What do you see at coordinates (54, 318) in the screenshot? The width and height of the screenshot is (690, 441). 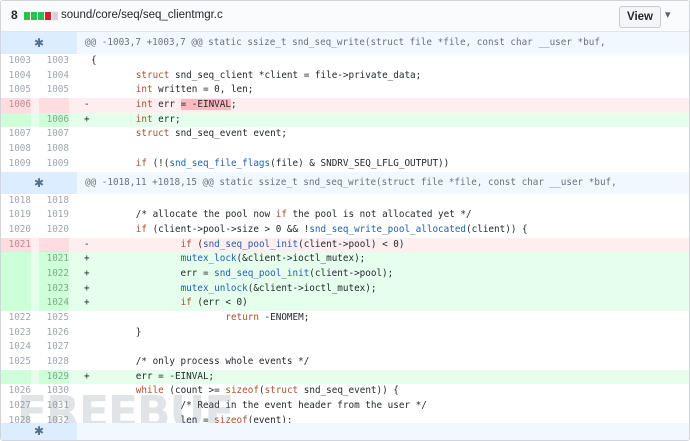 I see `new-line-number: 1025` at bounding box center [54, 318].